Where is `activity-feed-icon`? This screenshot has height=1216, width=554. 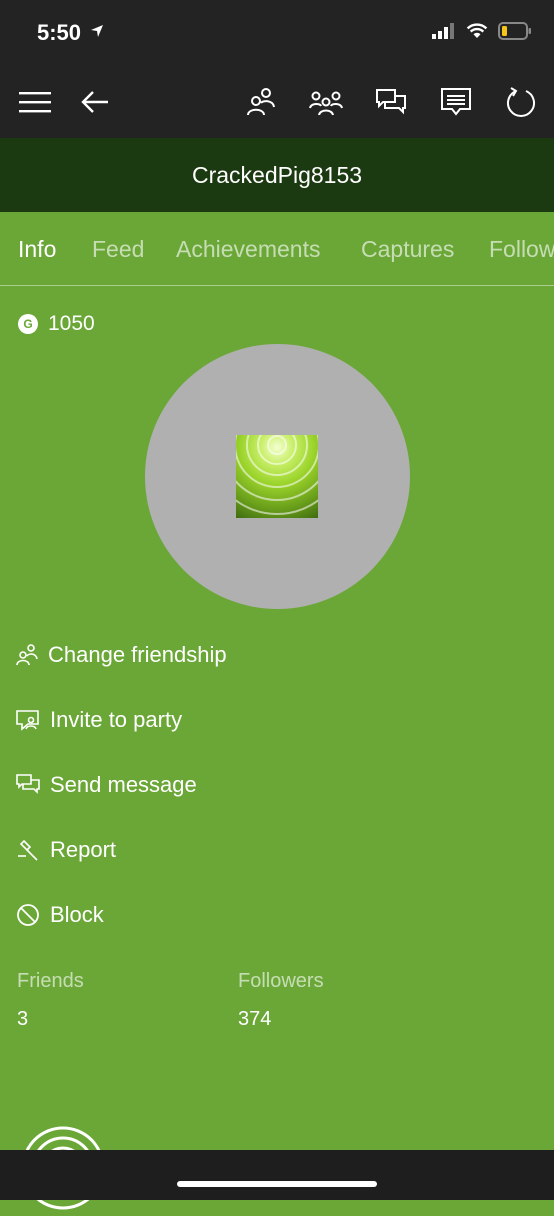 activity-feed-icon is located at coordinates (456, 102).